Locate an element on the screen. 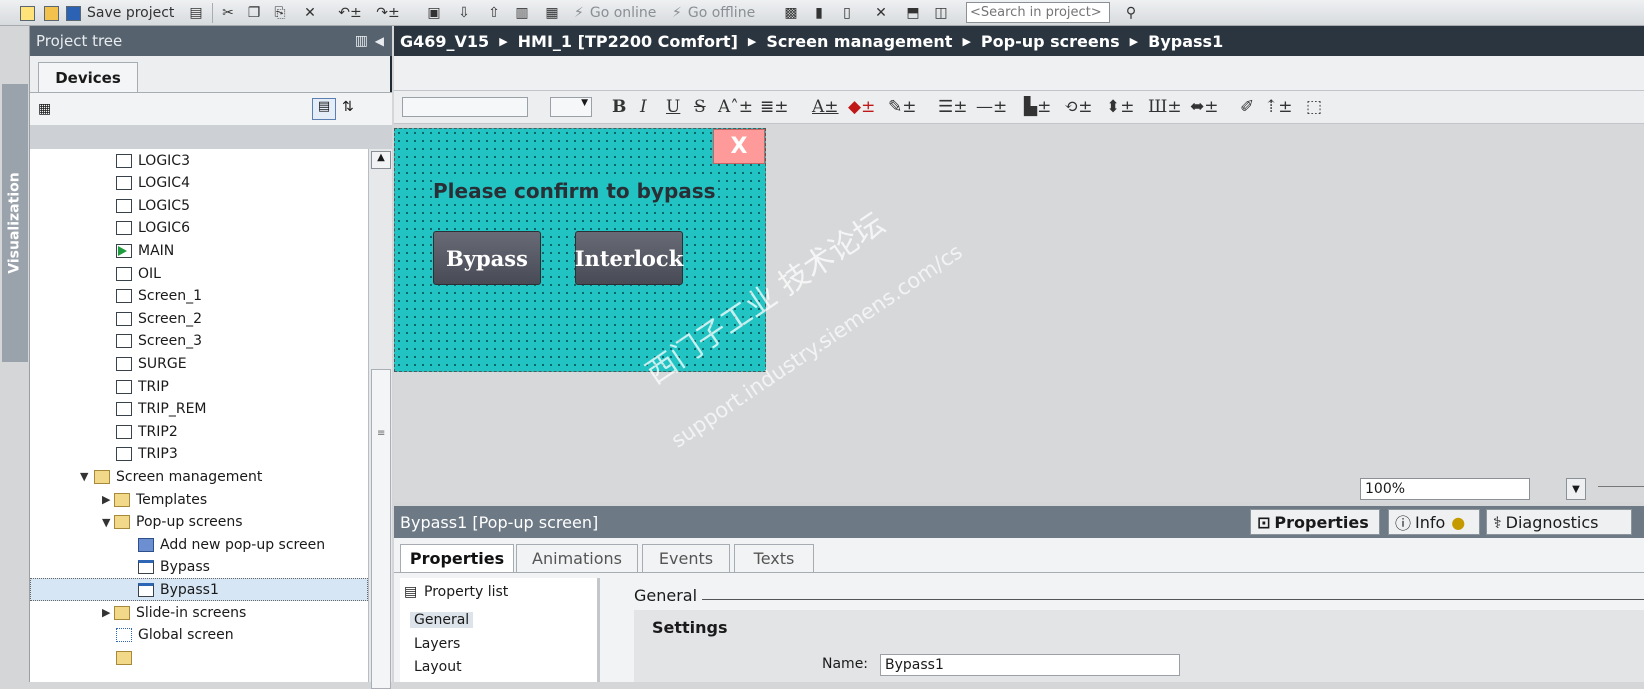 The width and height of the screenshot is (1644, 689). bold-icon: B is located at coordinates (619, 107).